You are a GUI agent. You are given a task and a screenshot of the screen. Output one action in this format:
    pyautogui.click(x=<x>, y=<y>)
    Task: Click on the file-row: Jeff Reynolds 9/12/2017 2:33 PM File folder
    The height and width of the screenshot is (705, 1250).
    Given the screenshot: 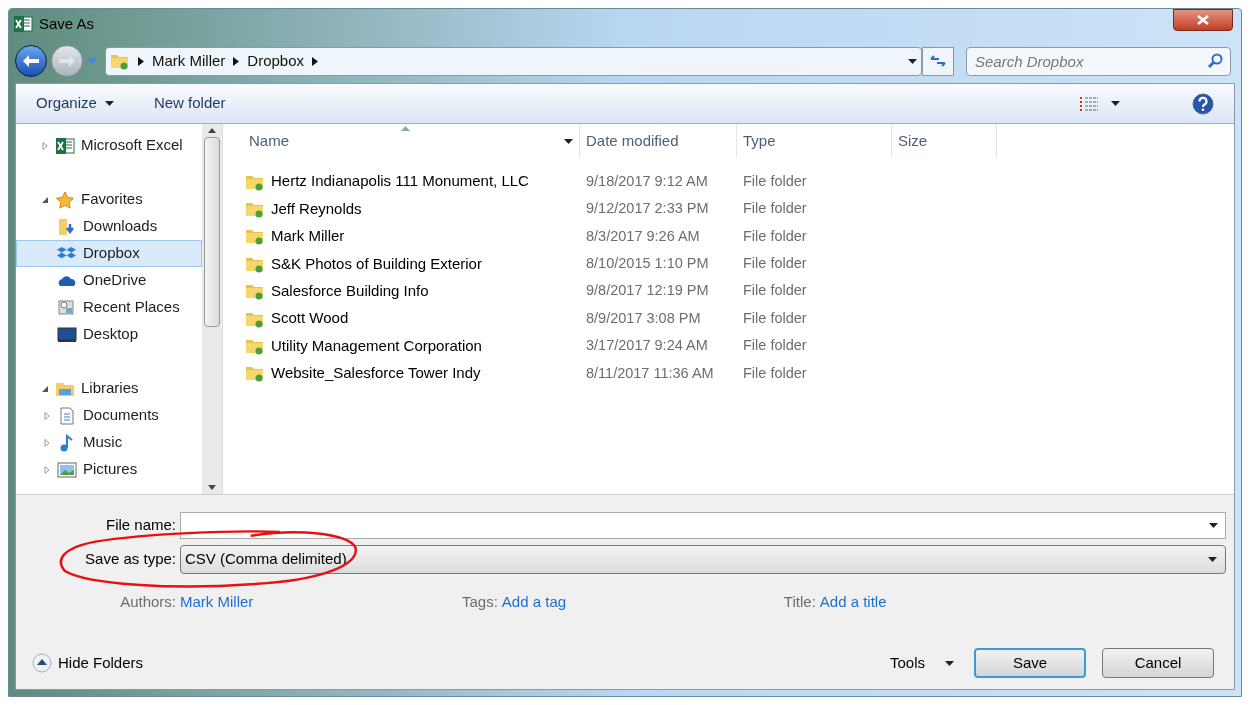 What is the action you would take?
    pyautogui.click(x=738, y=209)
    